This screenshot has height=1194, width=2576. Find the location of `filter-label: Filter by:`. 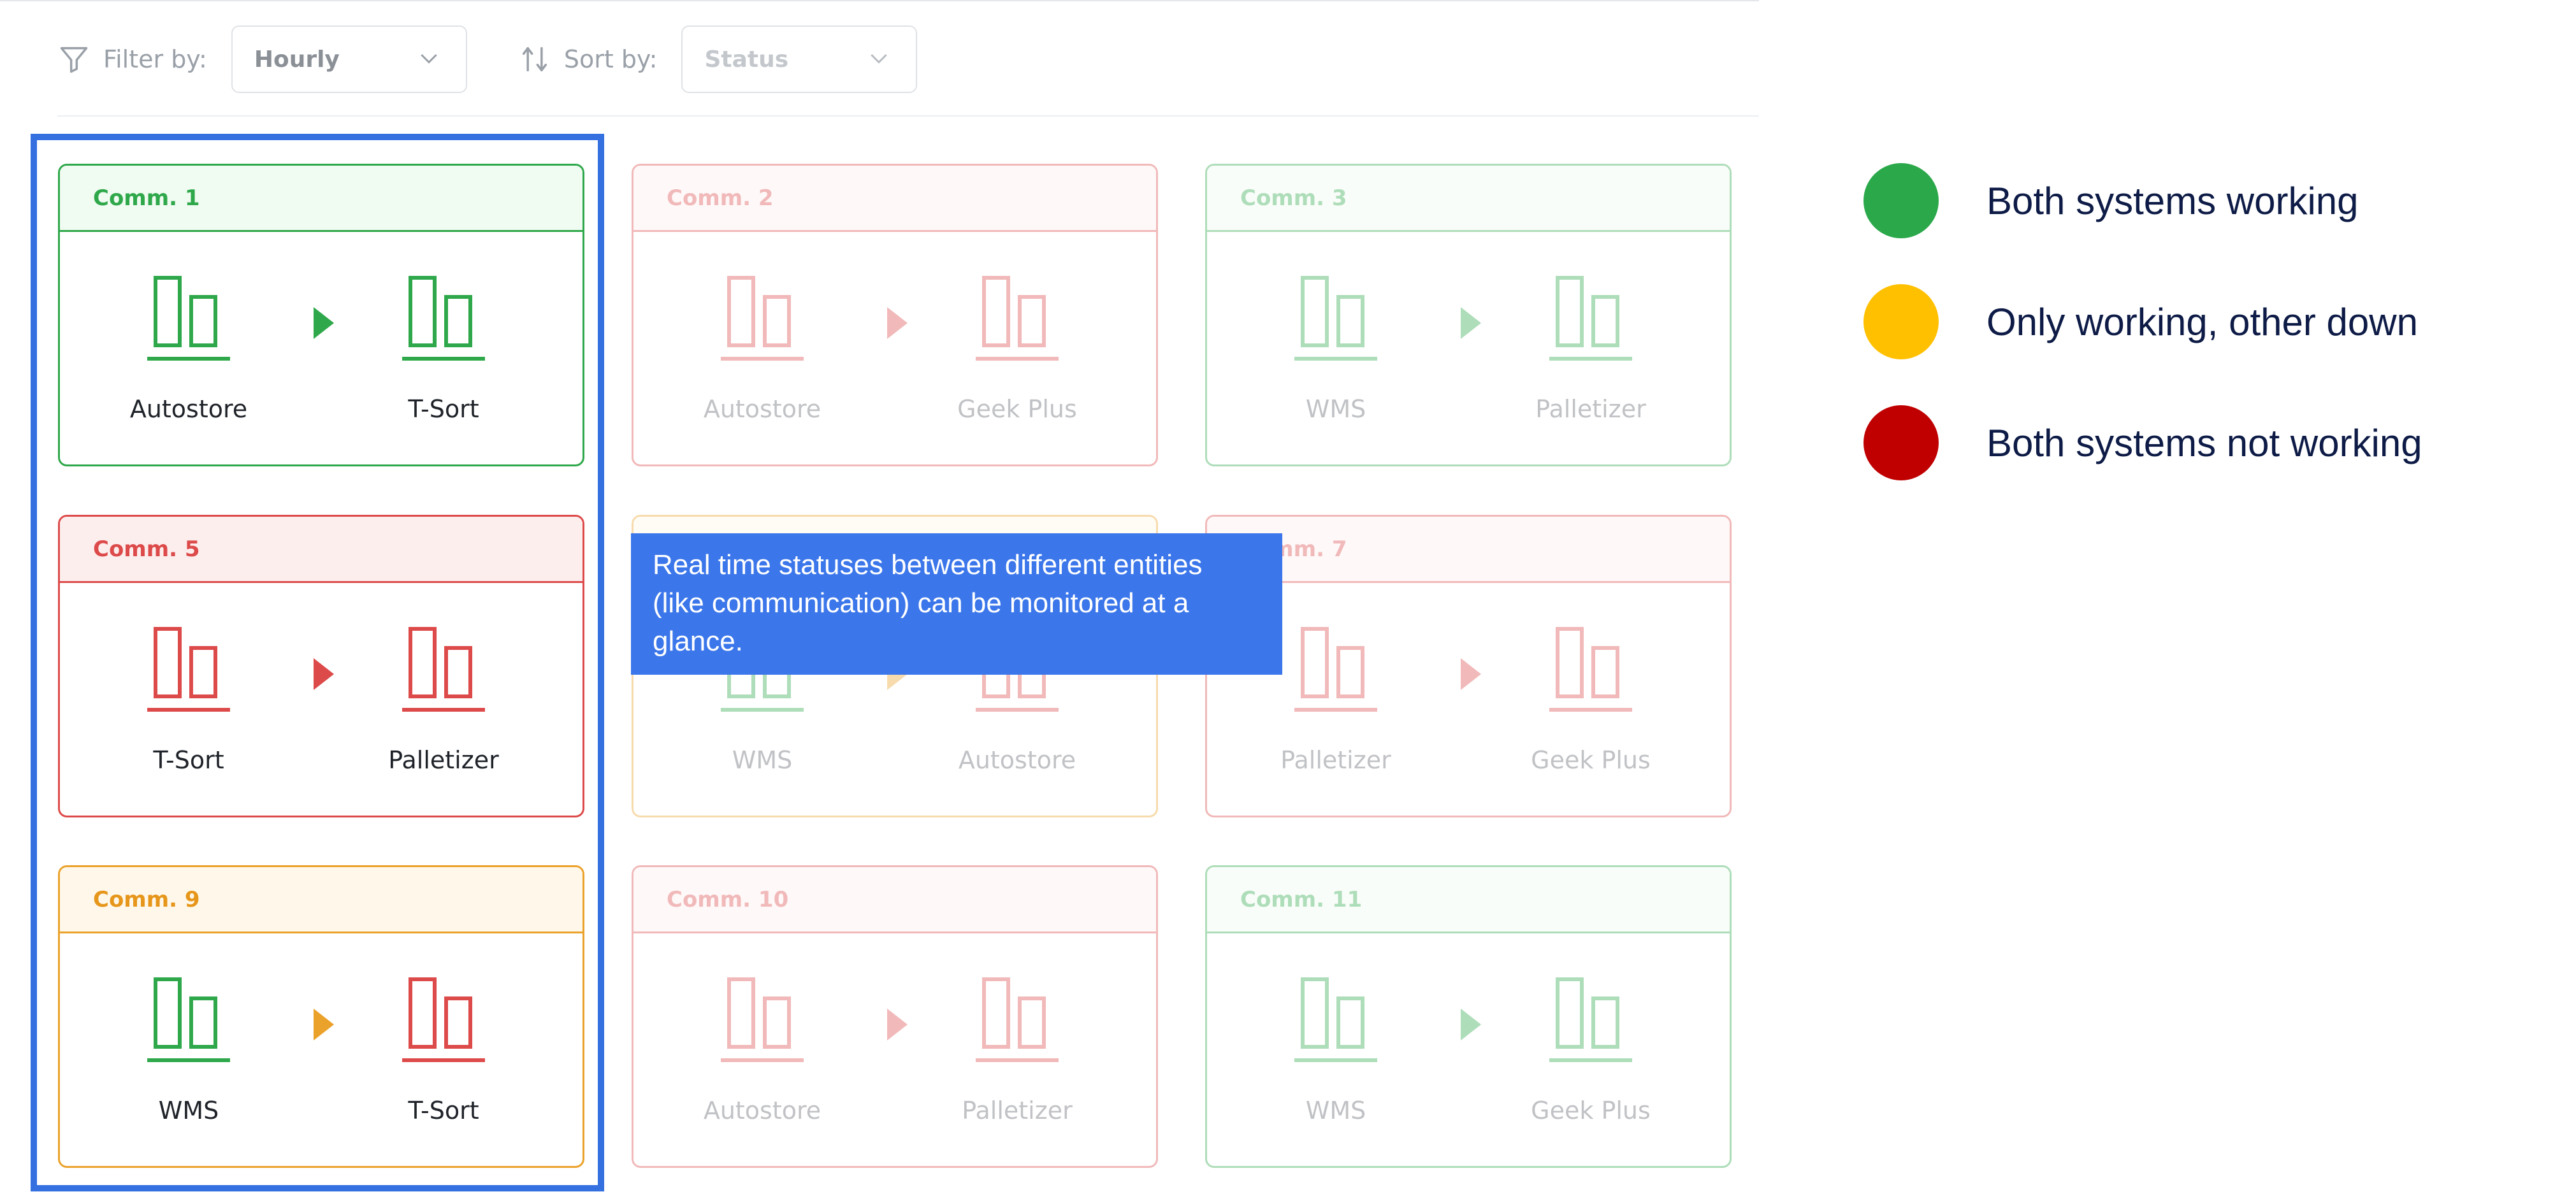

filter-label: Filter by: is located at coordinates (155, 59).